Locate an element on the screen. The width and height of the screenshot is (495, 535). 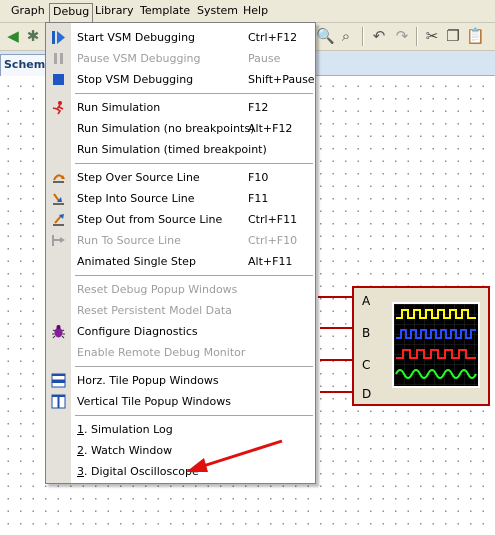
bug-icon is located at coordinates (58, 331).